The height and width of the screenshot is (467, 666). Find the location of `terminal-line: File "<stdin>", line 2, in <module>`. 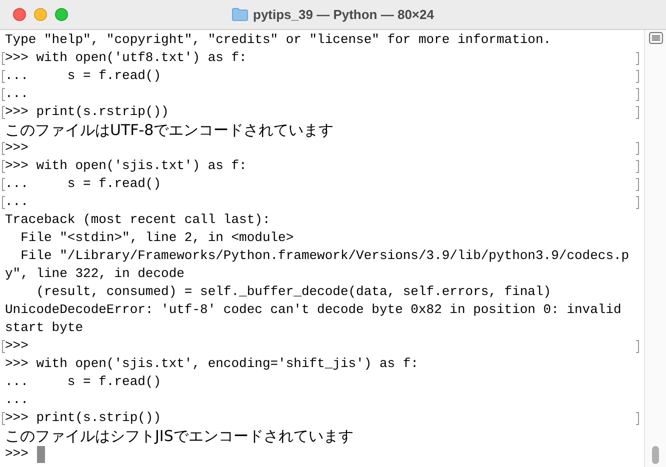

terminal-line: File "<stdin>", line 2, in <module> is located at coordinates (157, 238).